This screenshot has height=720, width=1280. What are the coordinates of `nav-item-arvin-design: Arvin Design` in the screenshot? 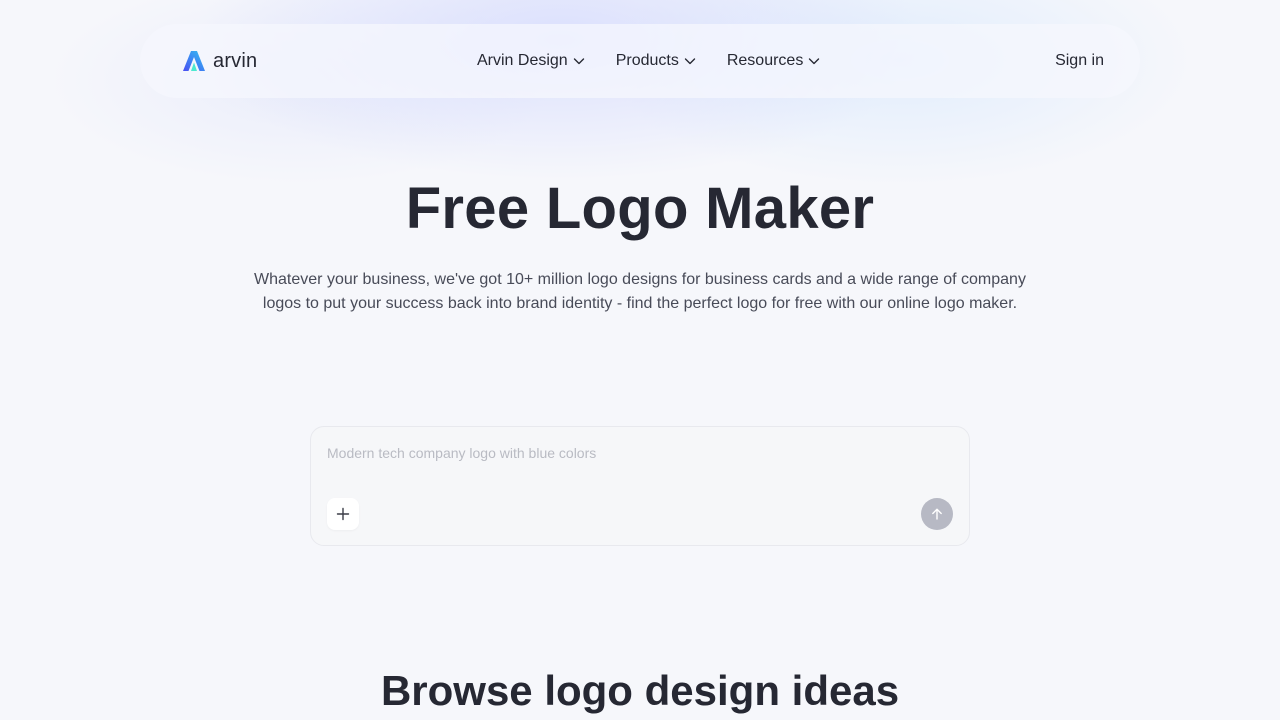 It's located at (531, 61).